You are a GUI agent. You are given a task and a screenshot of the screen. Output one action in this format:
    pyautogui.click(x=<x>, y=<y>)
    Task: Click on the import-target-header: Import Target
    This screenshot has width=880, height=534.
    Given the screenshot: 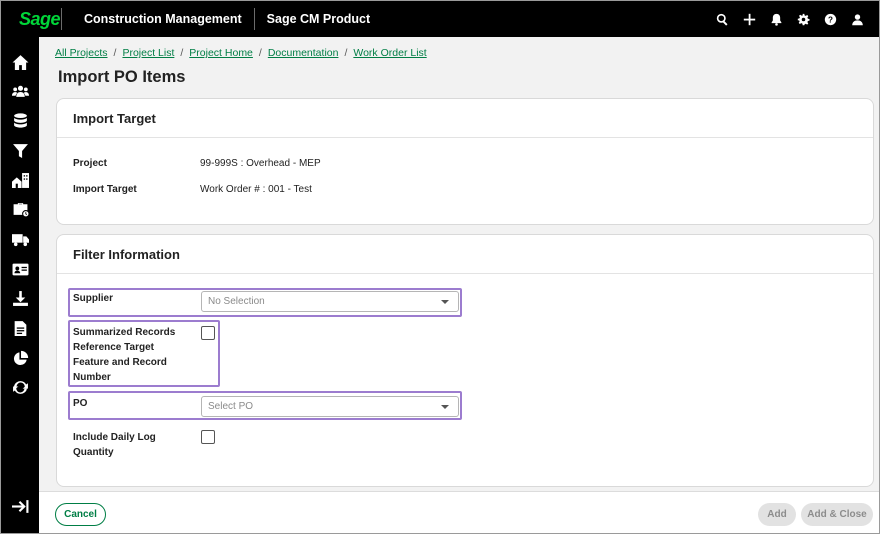 What is the action you would take?
    pyautogui.click(x=465, y=118)
    